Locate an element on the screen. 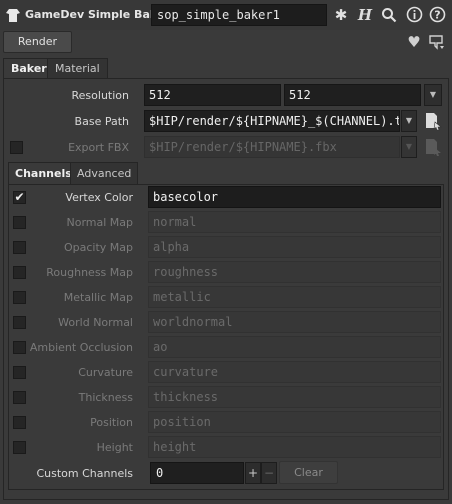 This screenshot has height=504, width=452. channel-name-input: position is located at coordinates (294, 422).